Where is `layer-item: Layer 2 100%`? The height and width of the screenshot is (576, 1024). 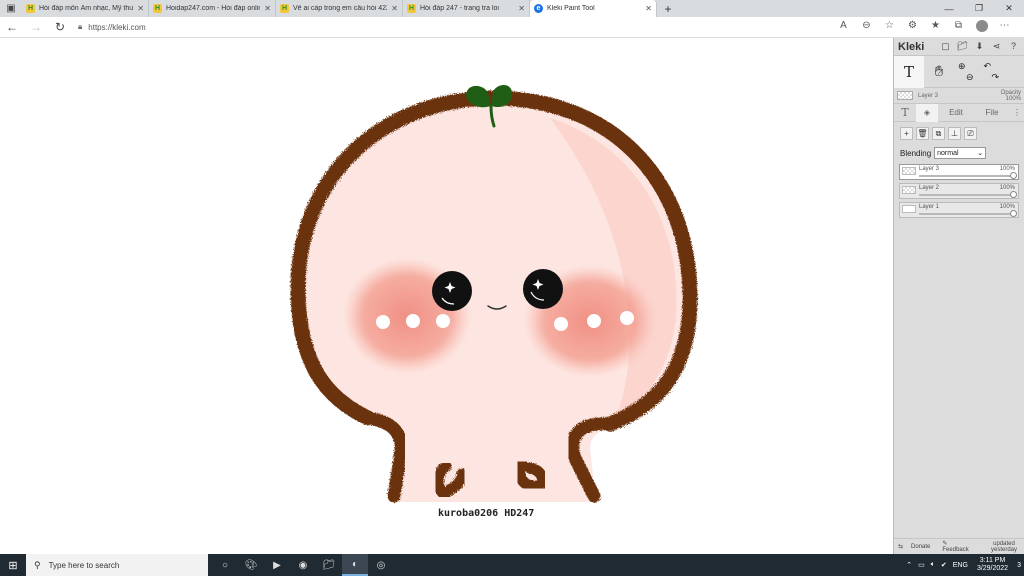
layer-item: Layer 2 100% is located at coordinates (959, 191).